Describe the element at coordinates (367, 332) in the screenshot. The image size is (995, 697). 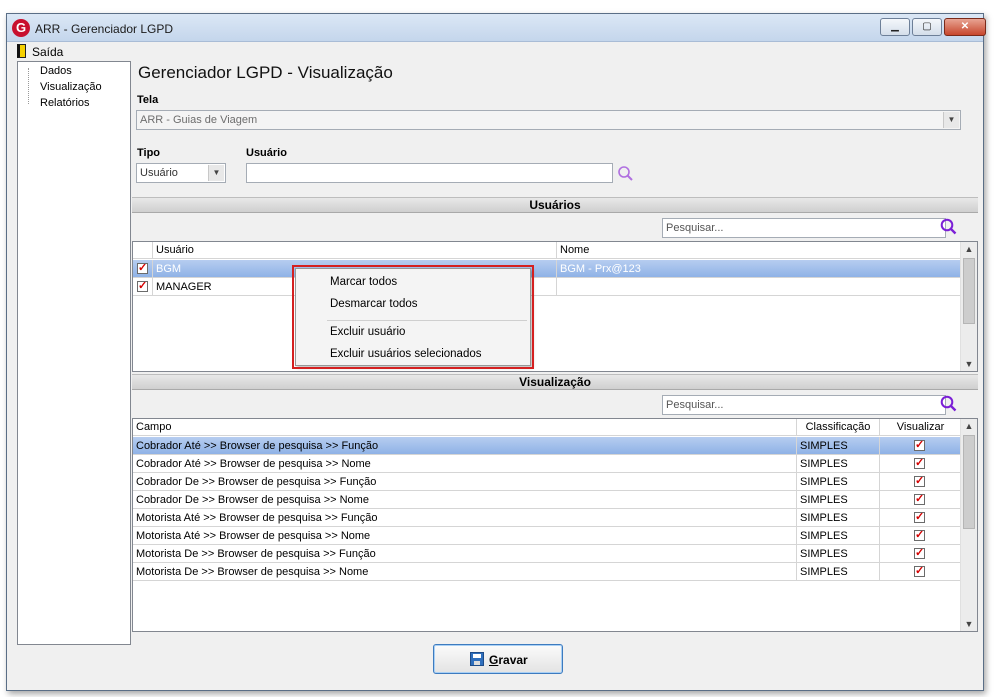
I see `menu-item-excluir-usuario: Excluir usuário` at that location.